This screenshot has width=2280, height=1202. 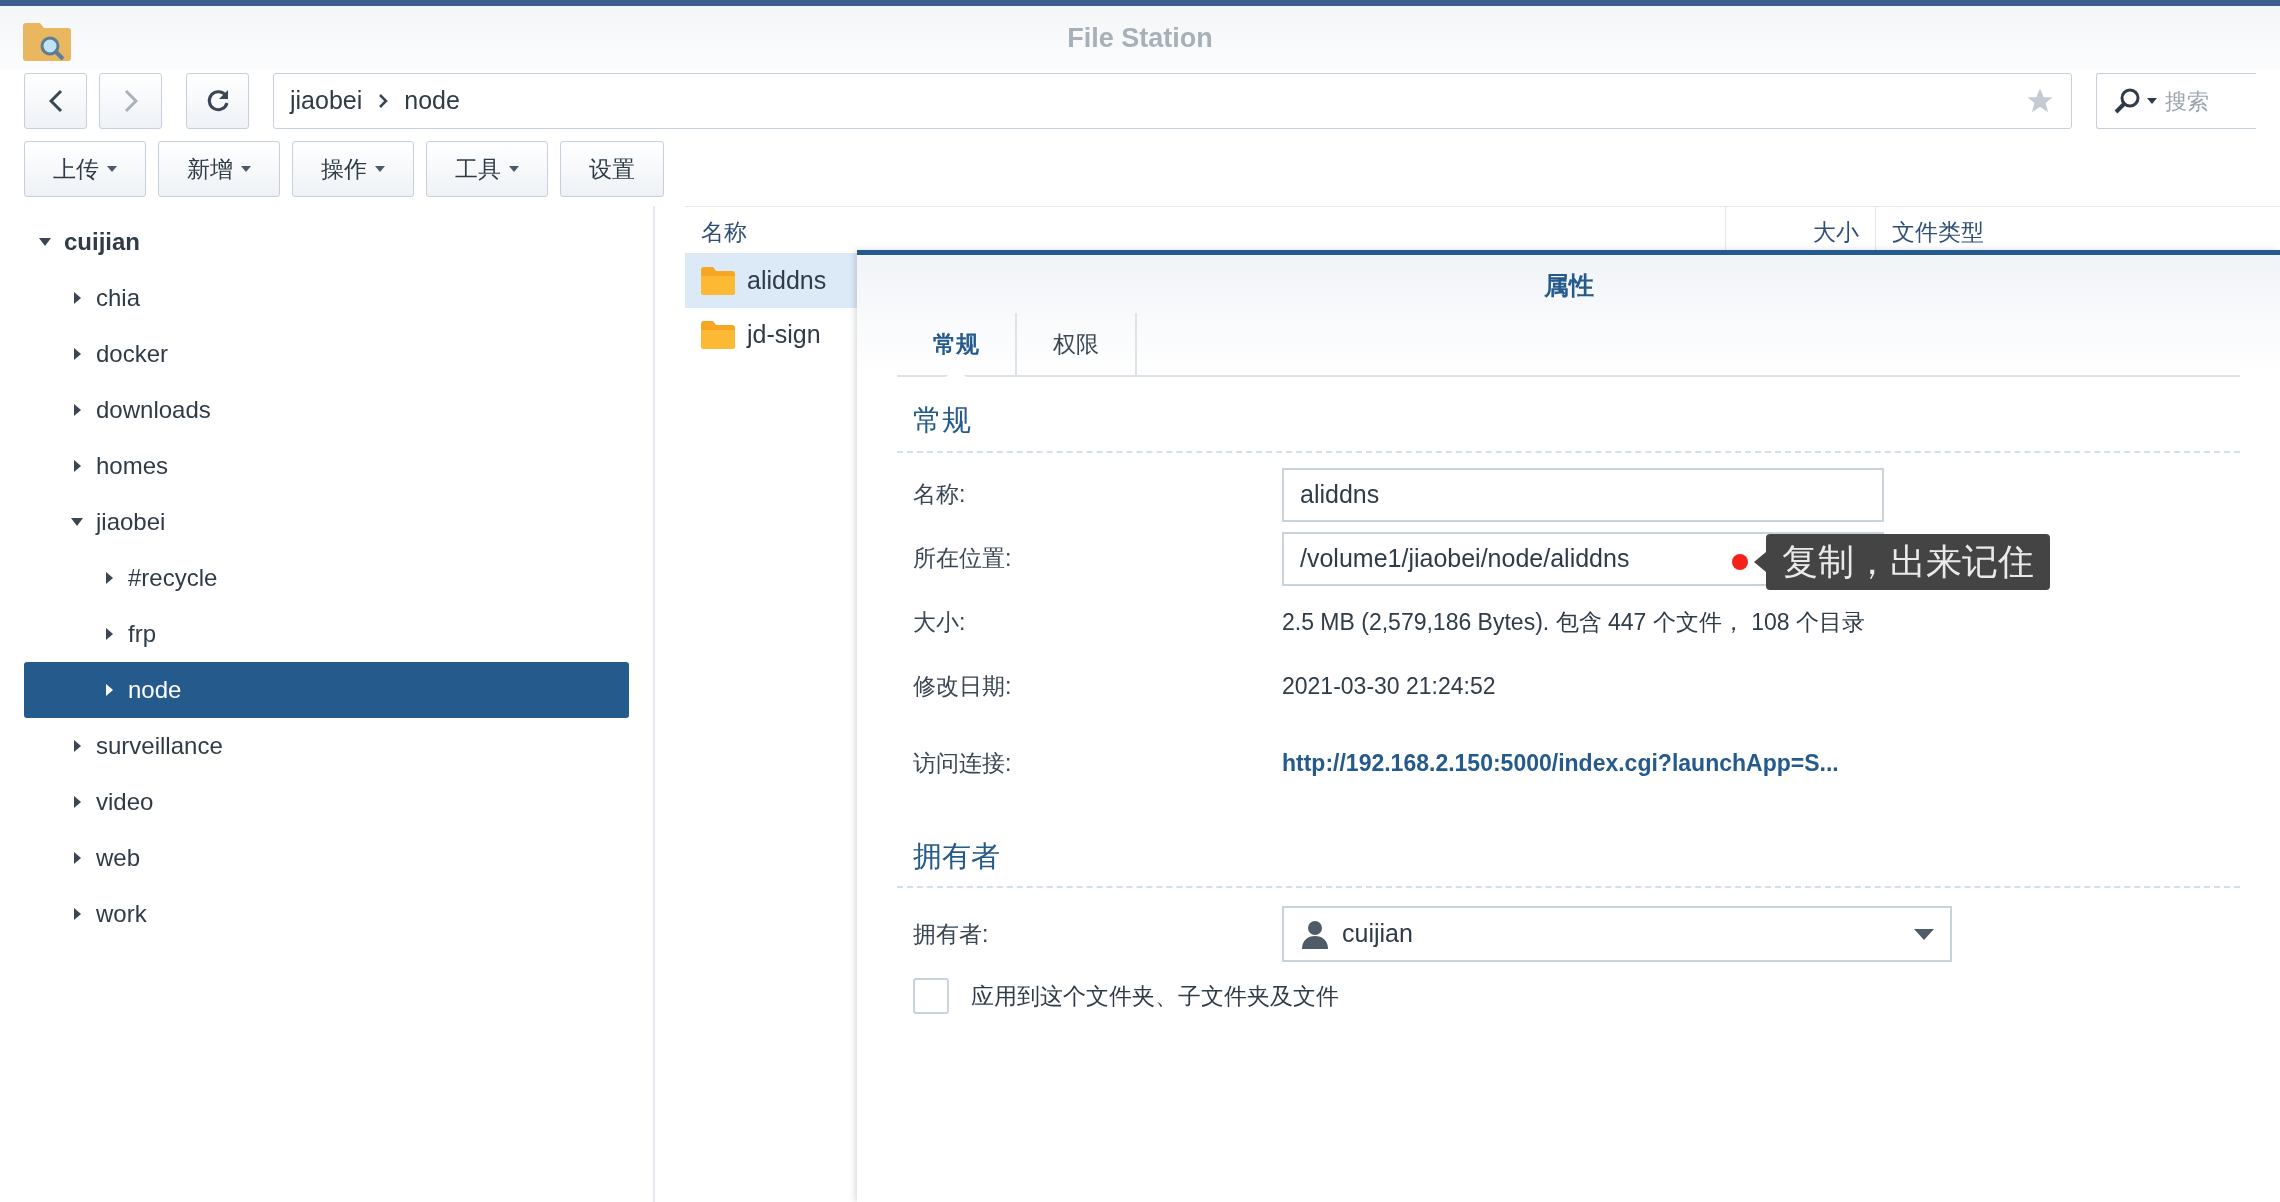 I want to click on tree-item: work, so click(x=326, y=914).